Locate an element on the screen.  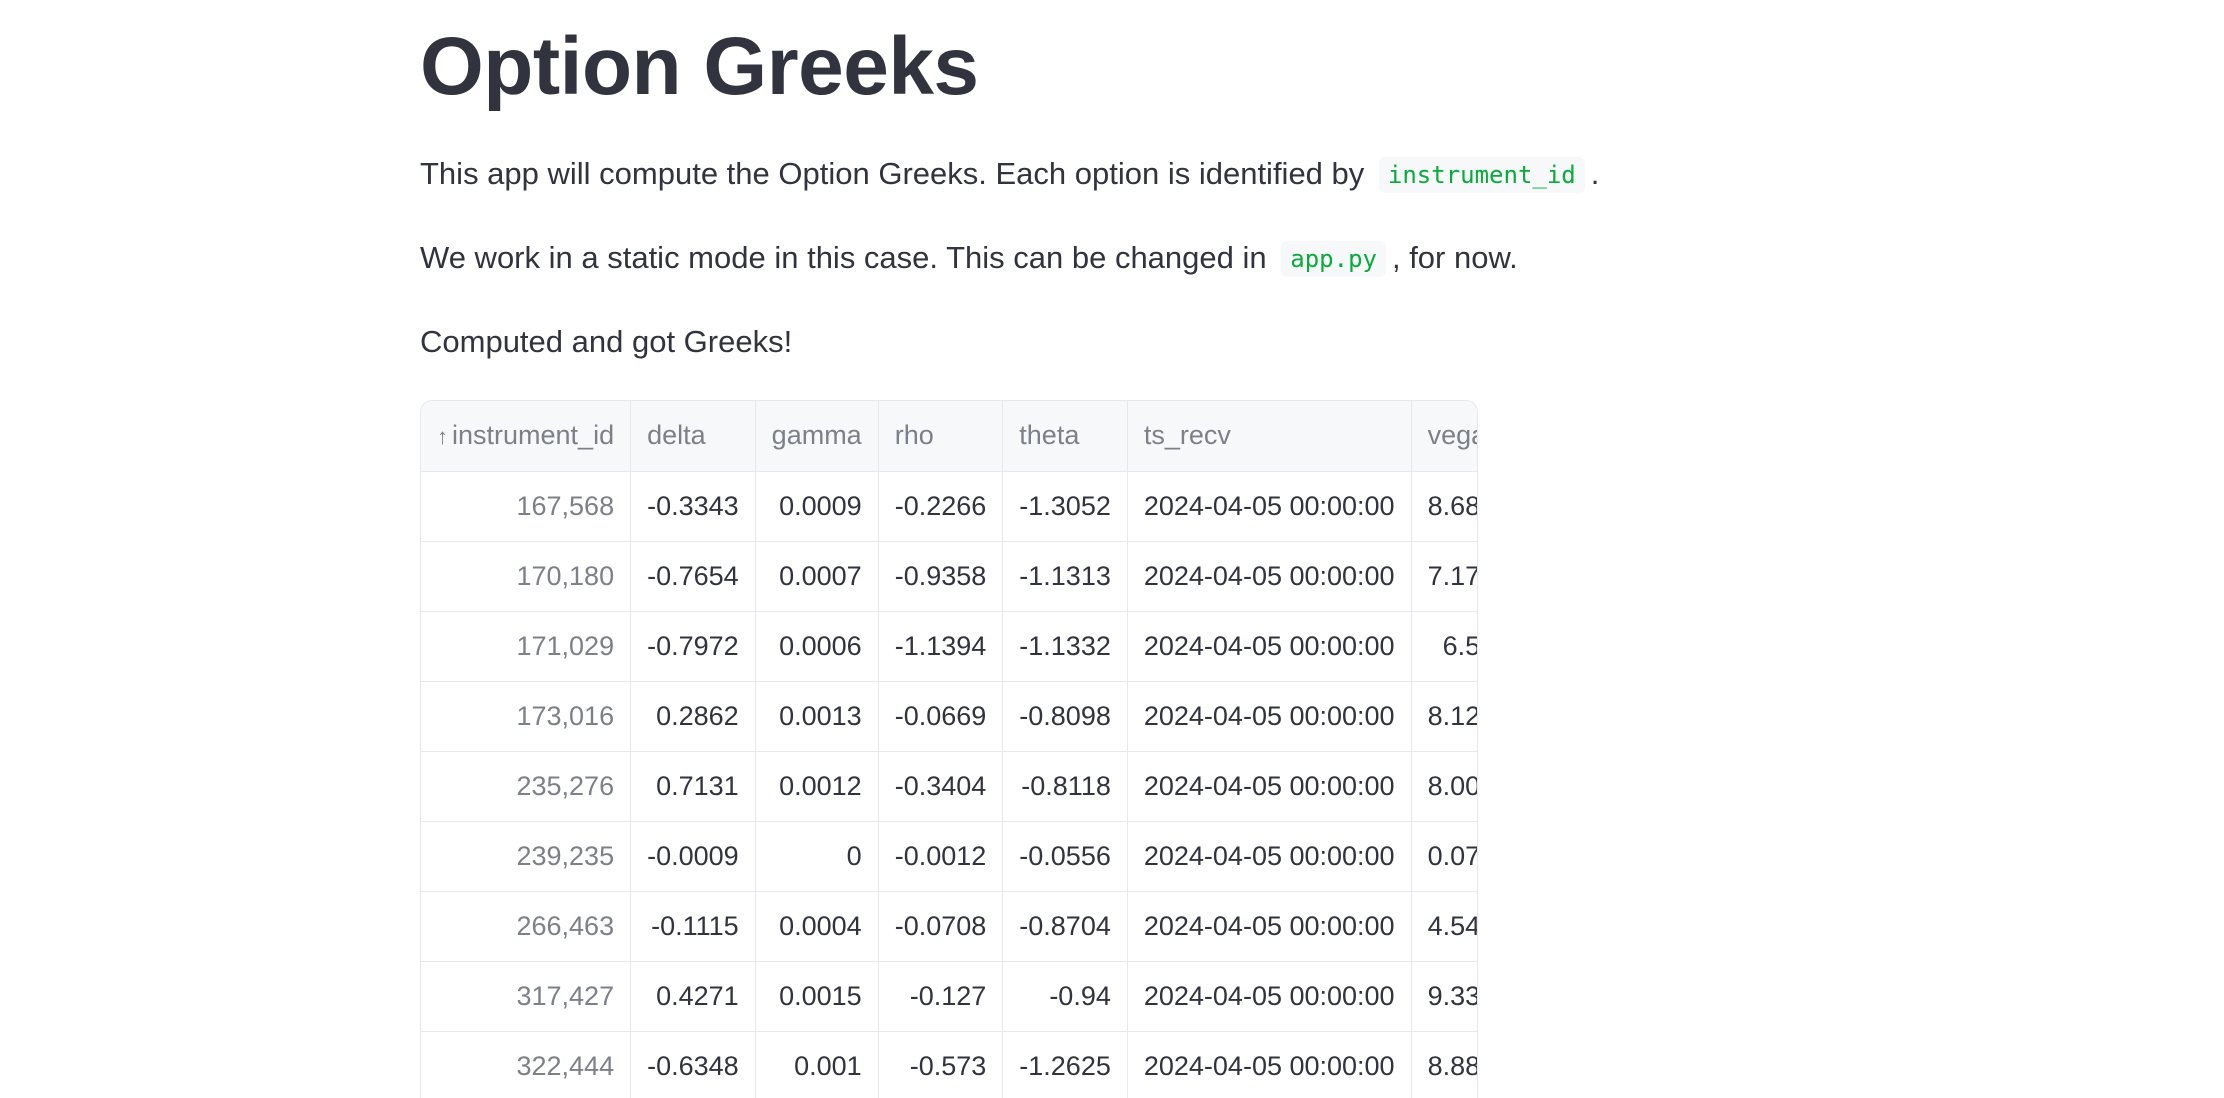
delta-cell: 0.2862 is located at coordinates (693, 716).